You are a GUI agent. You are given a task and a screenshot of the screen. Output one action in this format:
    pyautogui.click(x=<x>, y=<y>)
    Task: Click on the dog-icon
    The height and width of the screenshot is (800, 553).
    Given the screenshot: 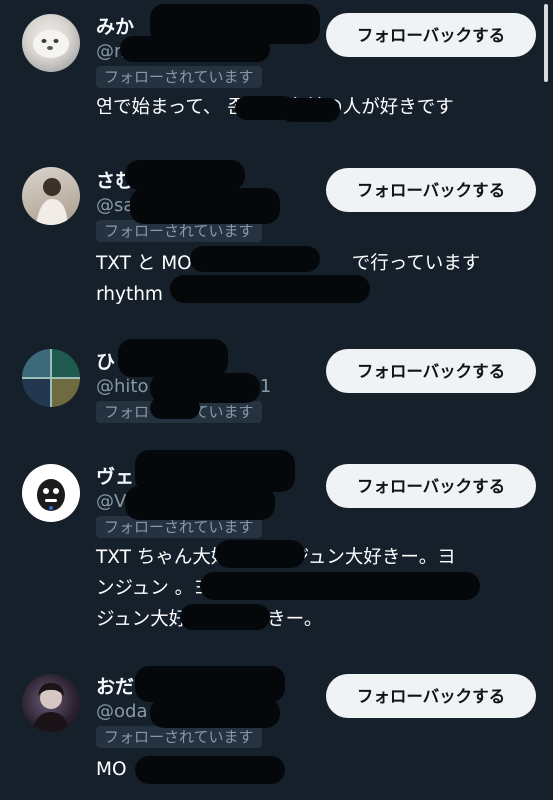 What is the action you would take?
    pyautogui.click(x=51, y=44)
    